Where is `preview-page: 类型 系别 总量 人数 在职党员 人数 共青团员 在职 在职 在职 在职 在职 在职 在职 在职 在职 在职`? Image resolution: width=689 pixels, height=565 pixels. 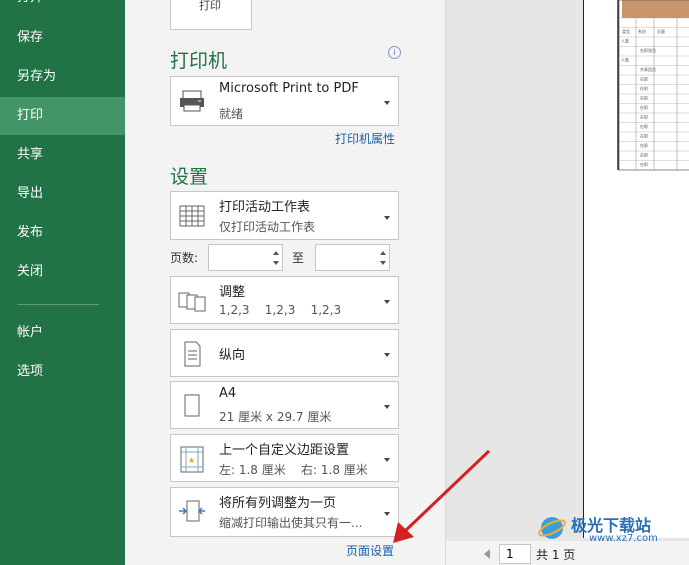 preview-page: 类型 系别 总量 人数 在职党员 人数 共青团员 在职 在职 在职 在职 在职 在职 在职 在职 在职 在职 is located at coordinates (636, 269).